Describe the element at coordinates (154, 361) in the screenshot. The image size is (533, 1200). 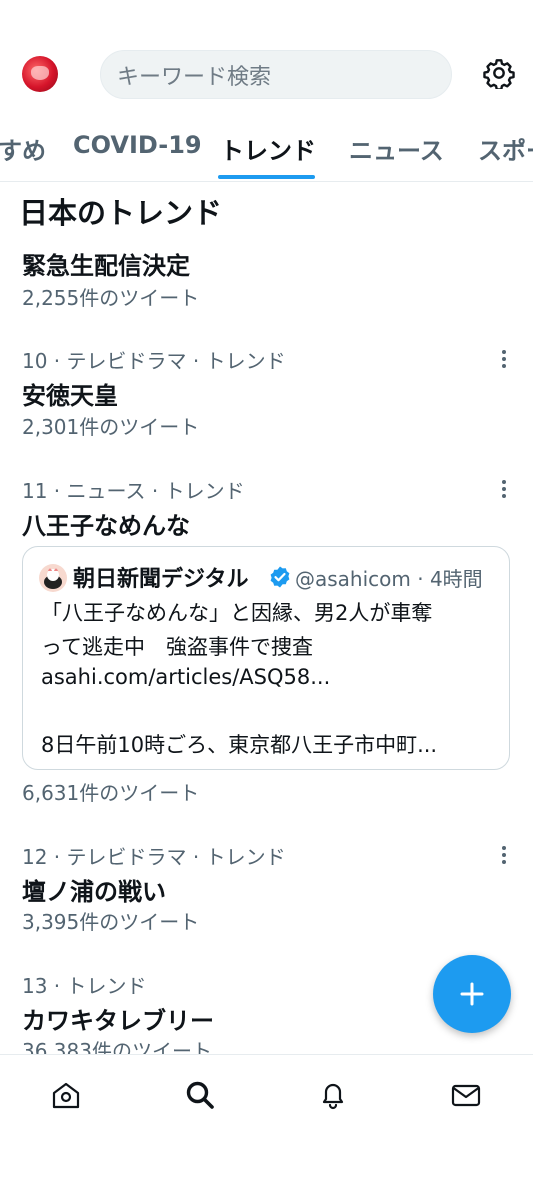
I see `trend-meta: 10 · テレビドラマ · トレンド` at that location.